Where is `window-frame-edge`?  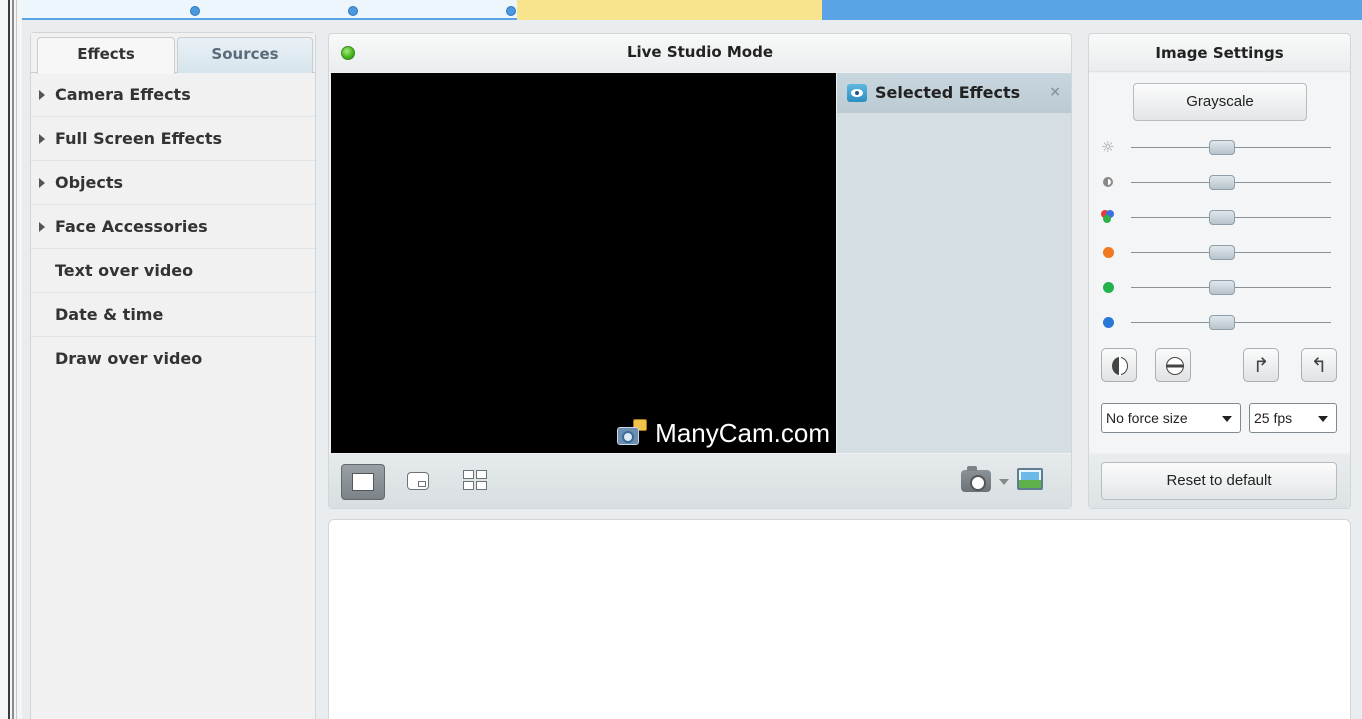 window-frame-edge is located at coordinates (11, 359).